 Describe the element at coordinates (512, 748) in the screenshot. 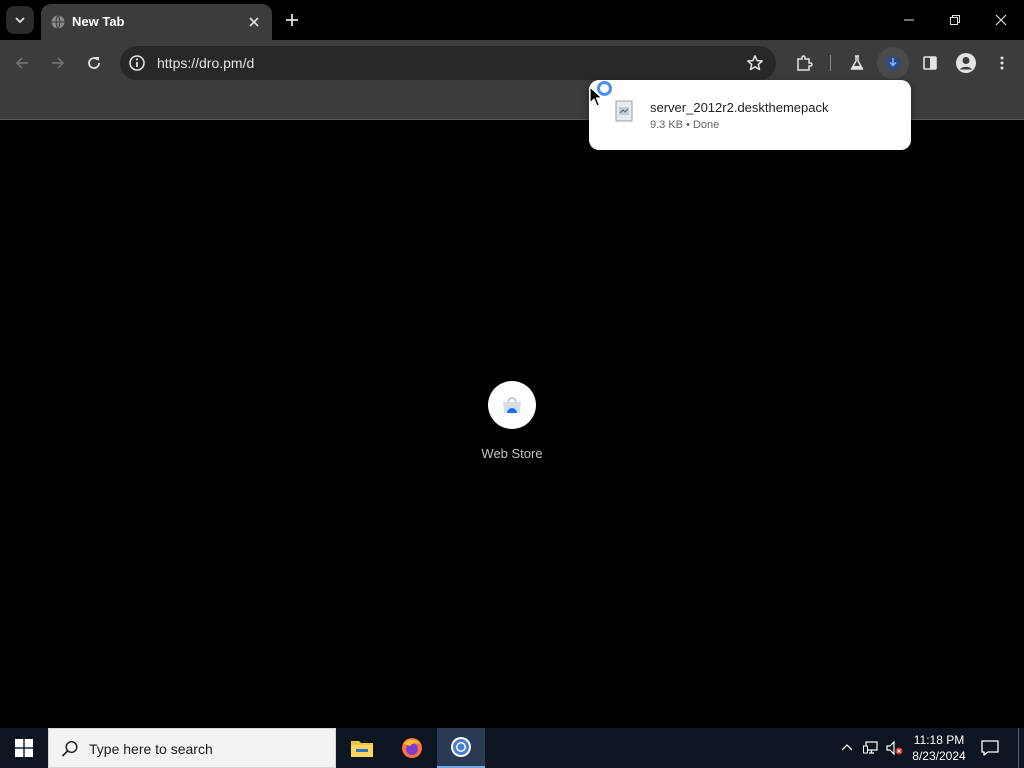

I see `taskbar: Type here to search 11:18 PM 8/23/2024` at that location.